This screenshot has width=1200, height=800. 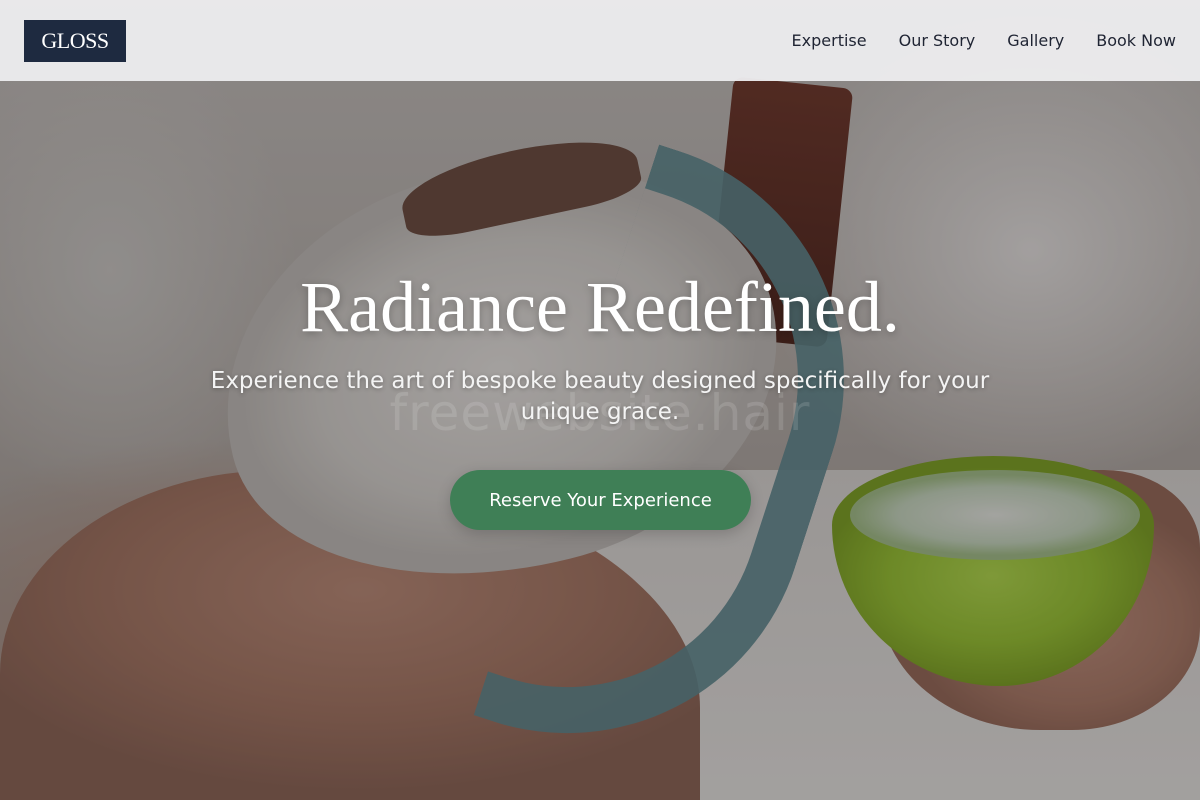 I want to click on logo: GLOSS, so click(x=75, y=40).